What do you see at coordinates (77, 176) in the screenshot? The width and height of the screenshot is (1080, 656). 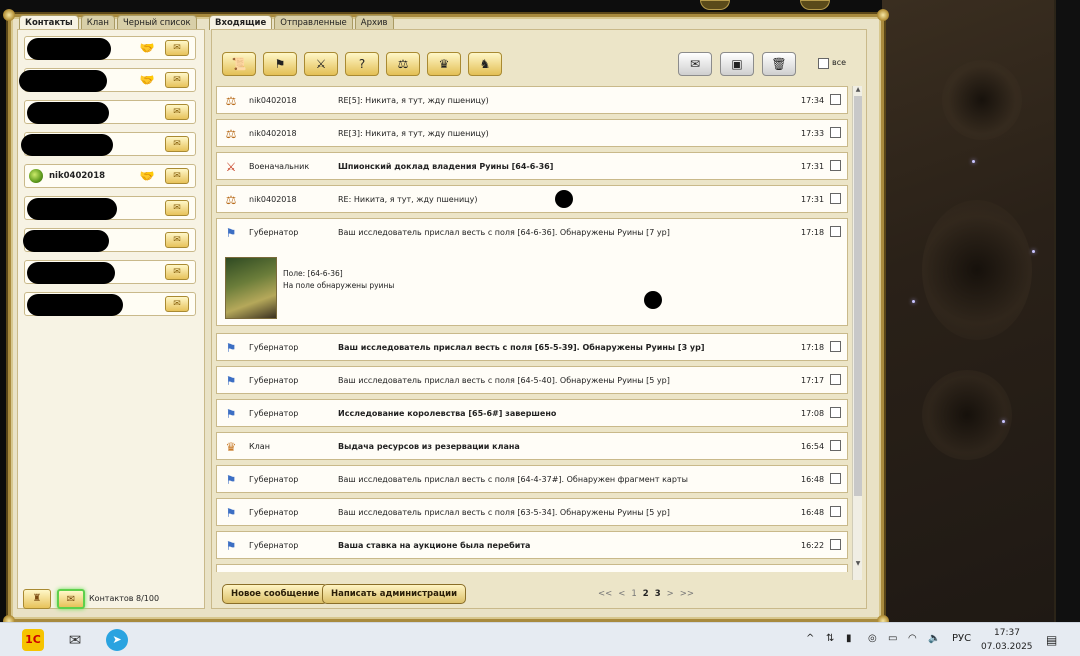 I see `contact-name: nik0402018` at bounding box center [77, 176].